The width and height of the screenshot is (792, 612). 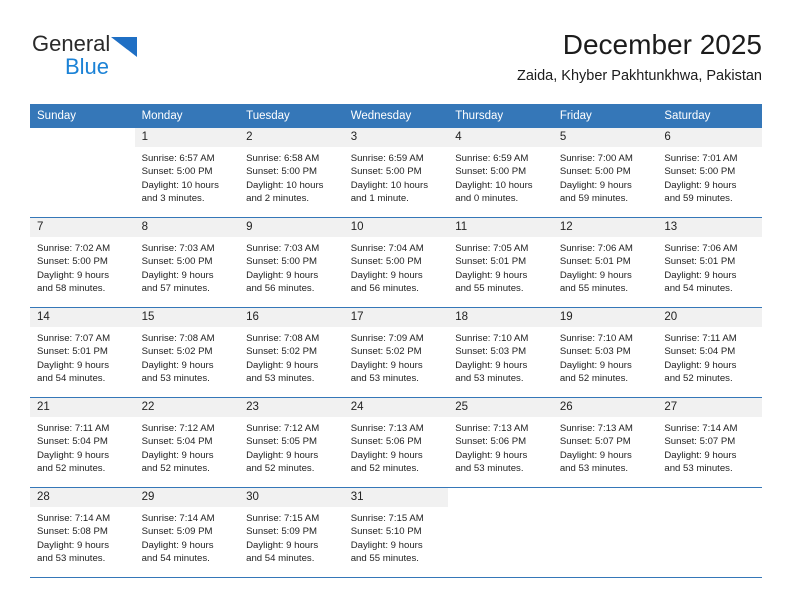 I want to click on day-detail-daylight-line2: and 59 minutes., so click(x=594, y=199).